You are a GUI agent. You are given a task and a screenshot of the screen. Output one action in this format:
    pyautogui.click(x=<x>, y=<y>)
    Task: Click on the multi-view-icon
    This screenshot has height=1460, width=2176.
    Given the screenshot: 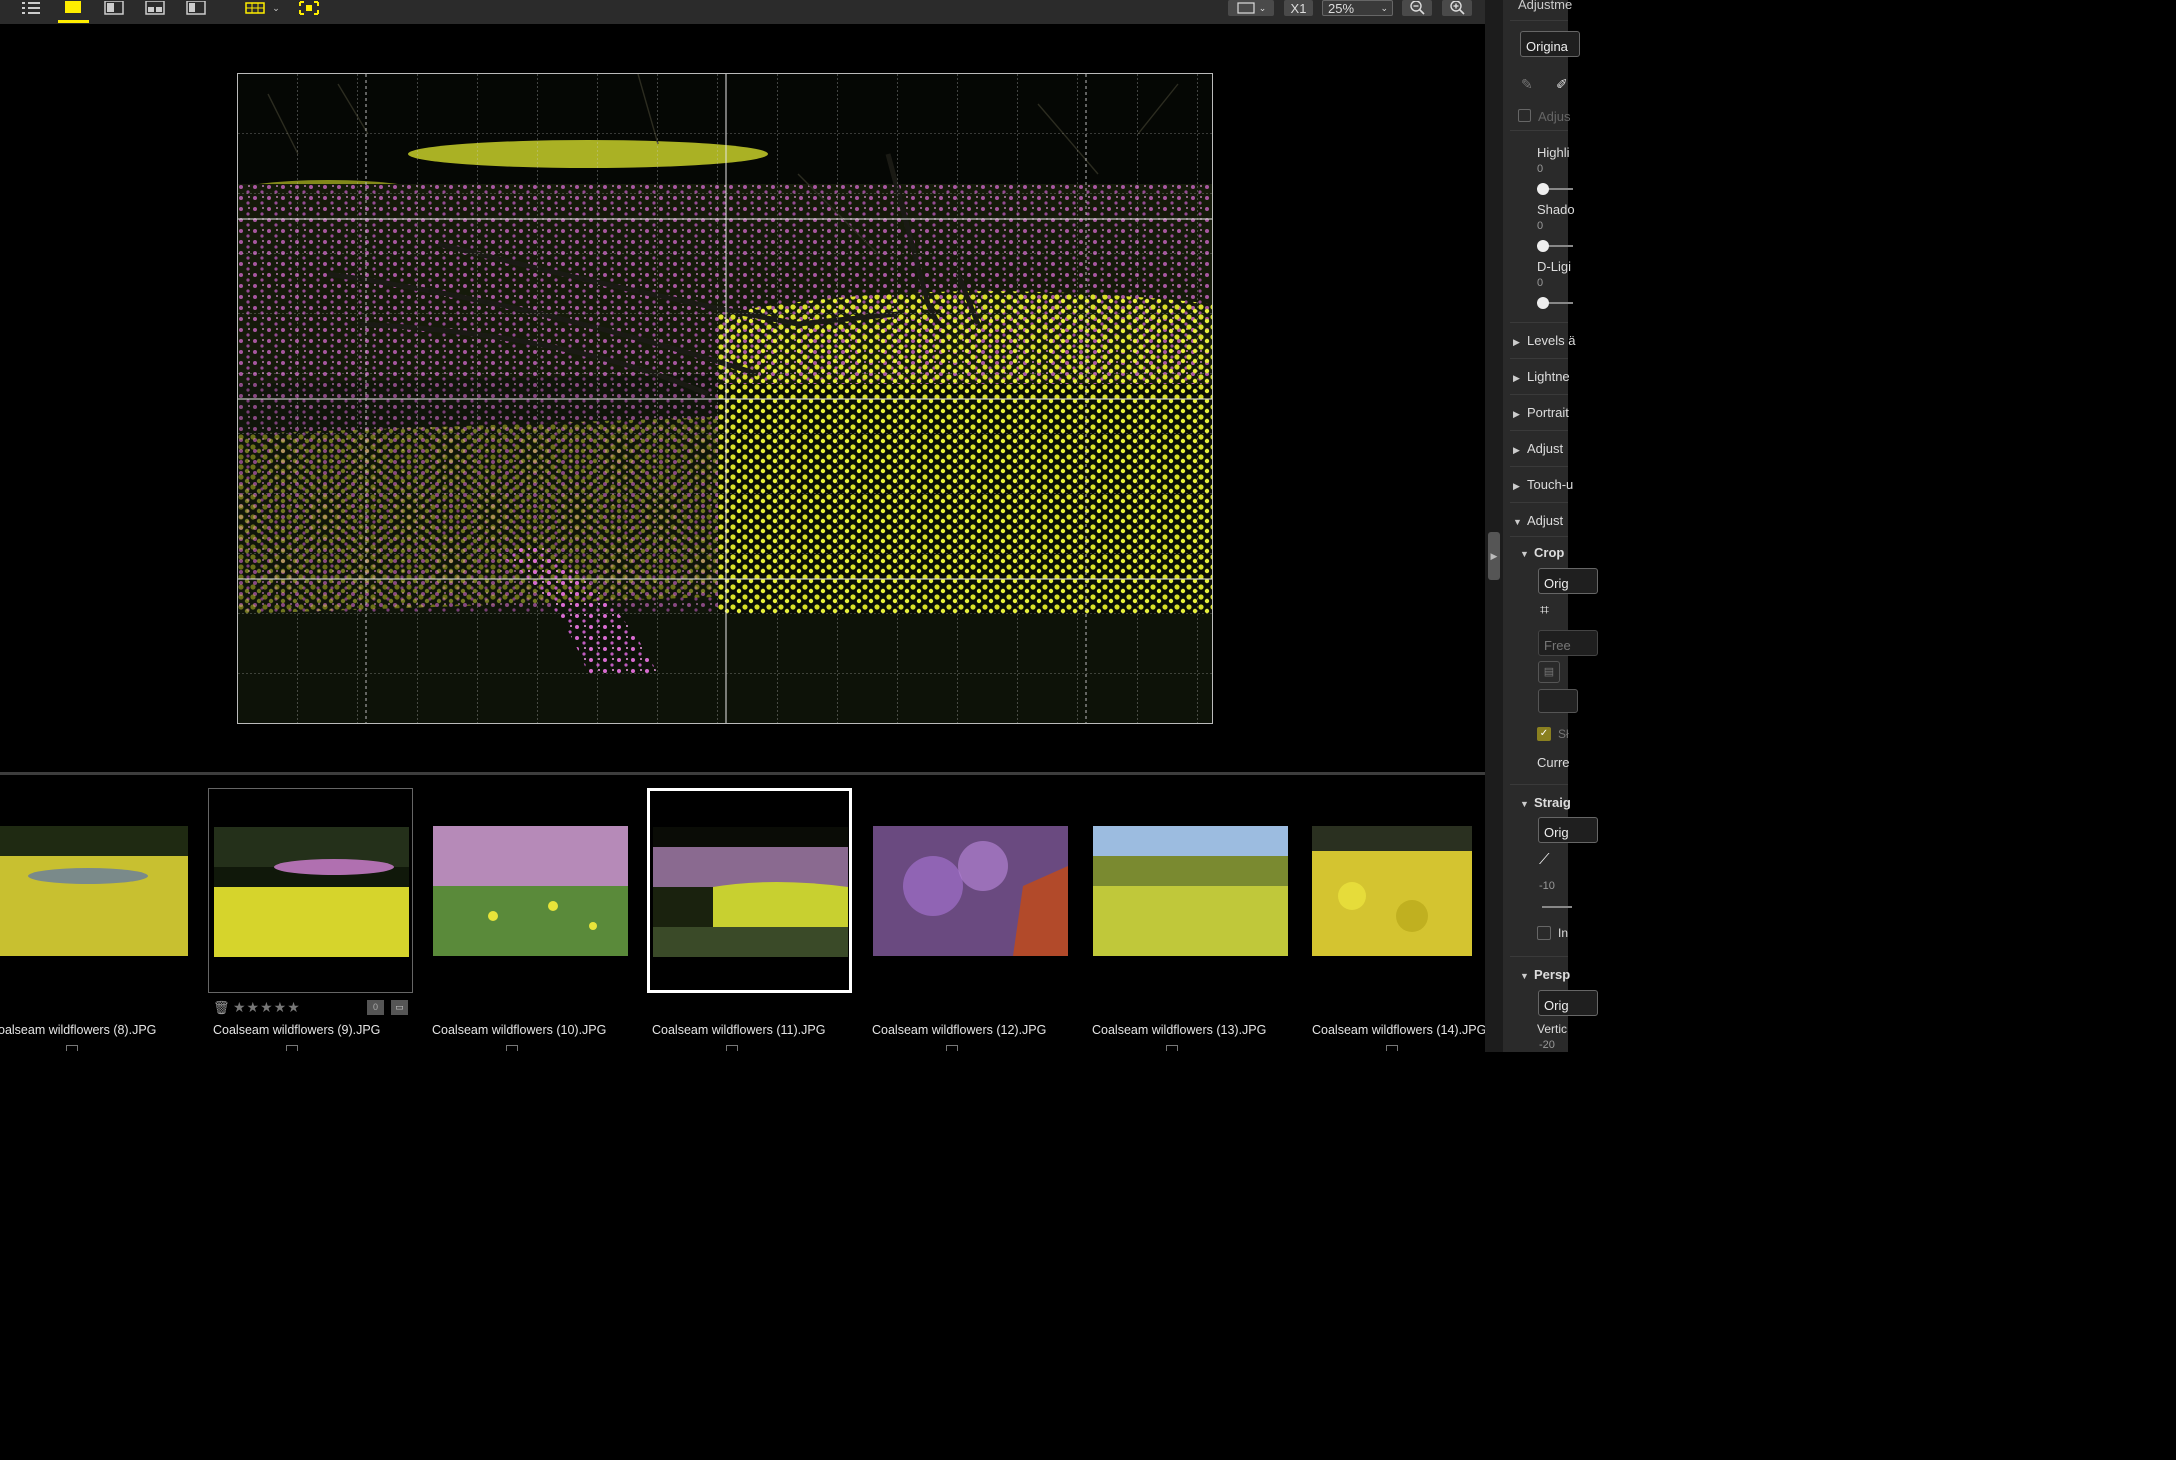 What is the action you would take?
    pyautogui.click(x=155, y=8)
    